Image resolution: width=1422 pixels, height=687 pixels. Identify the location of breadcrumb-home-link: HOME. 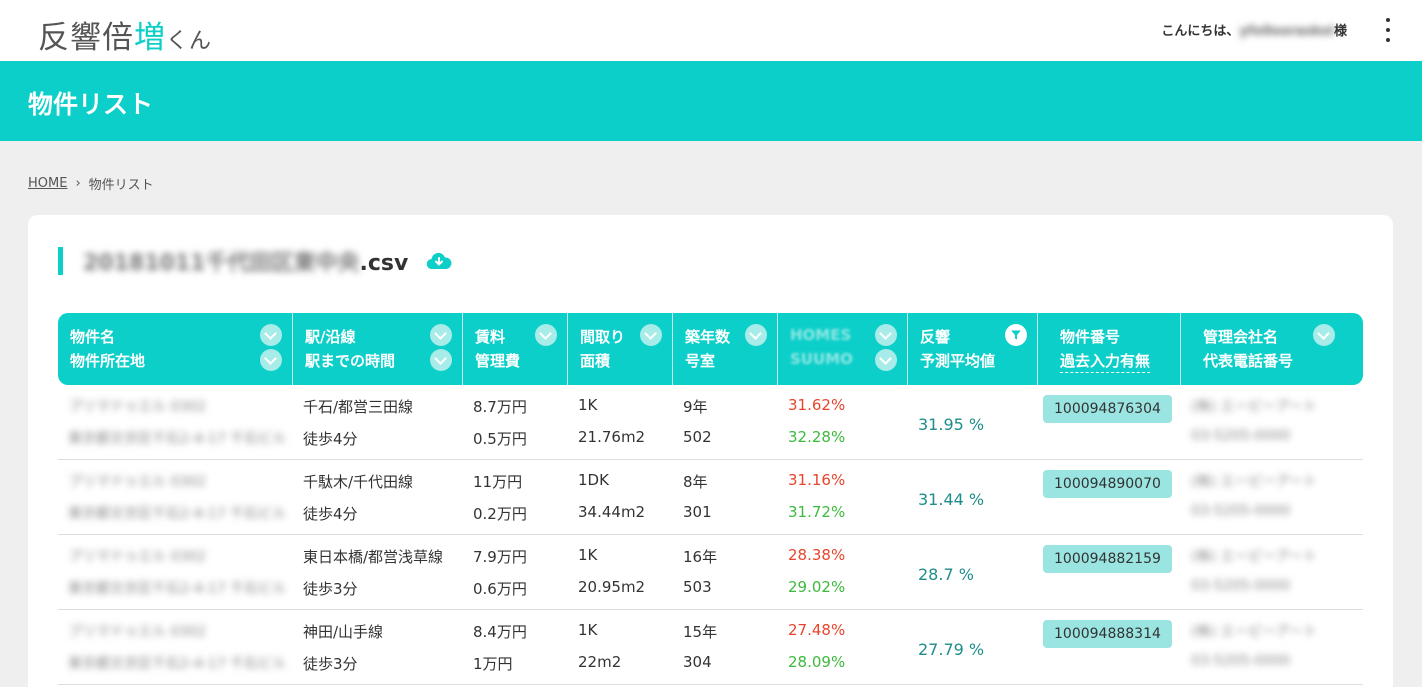
(47, 183).